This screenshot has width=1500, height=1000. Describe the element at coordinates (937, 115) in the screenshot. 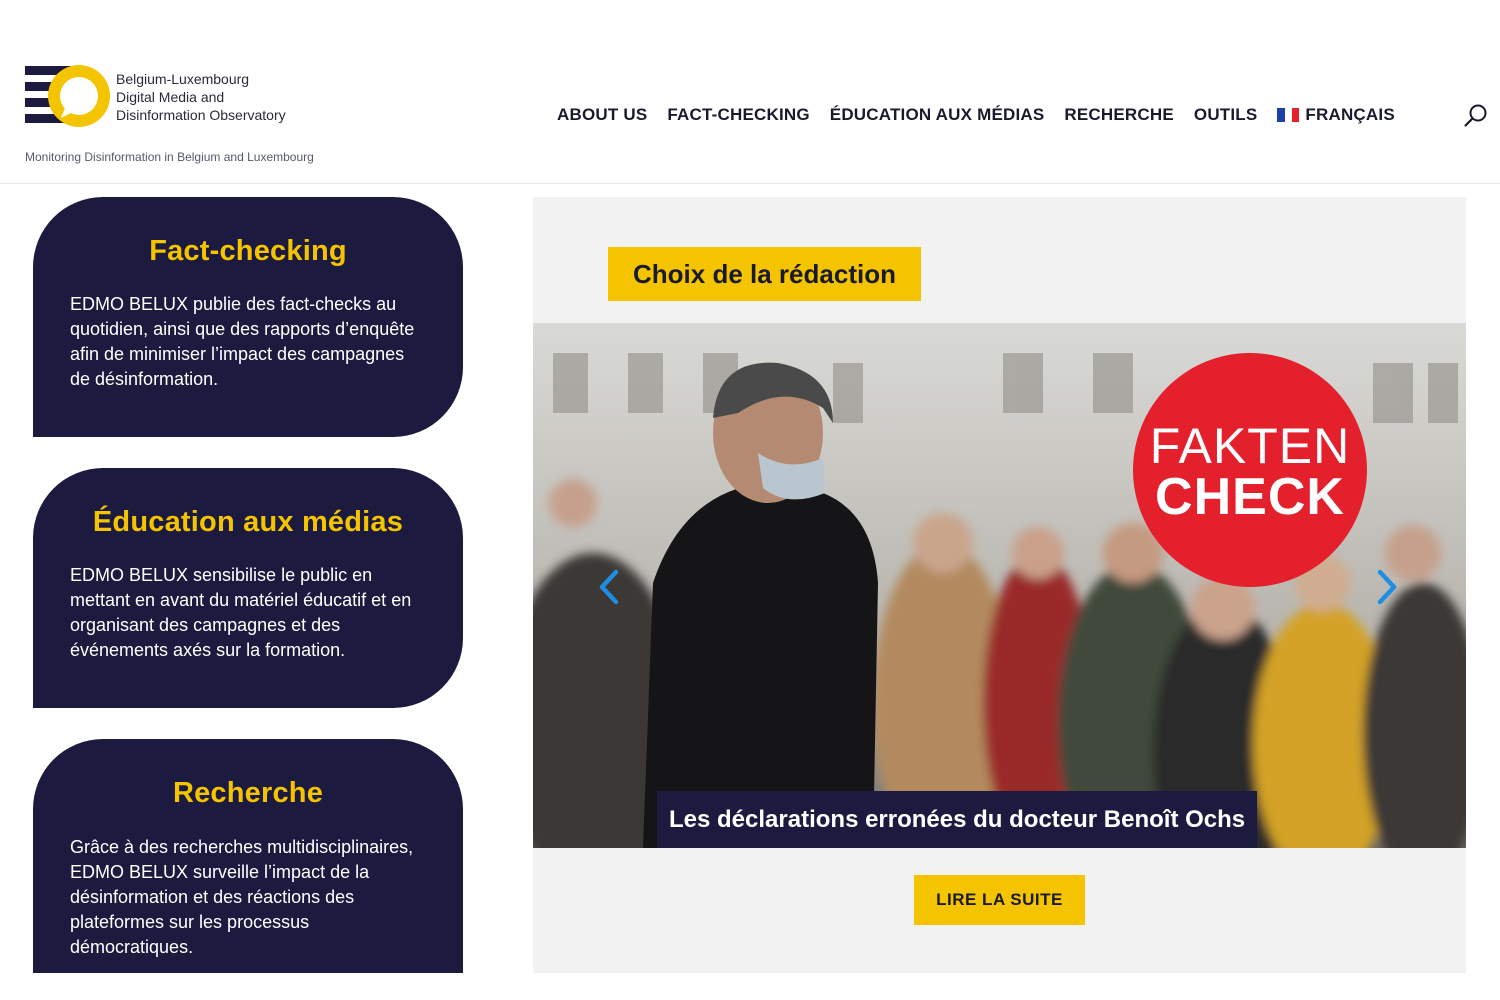

I see `nav-education-aux-medias: ÉDUCATION AUX MÉDIAS` at that location.